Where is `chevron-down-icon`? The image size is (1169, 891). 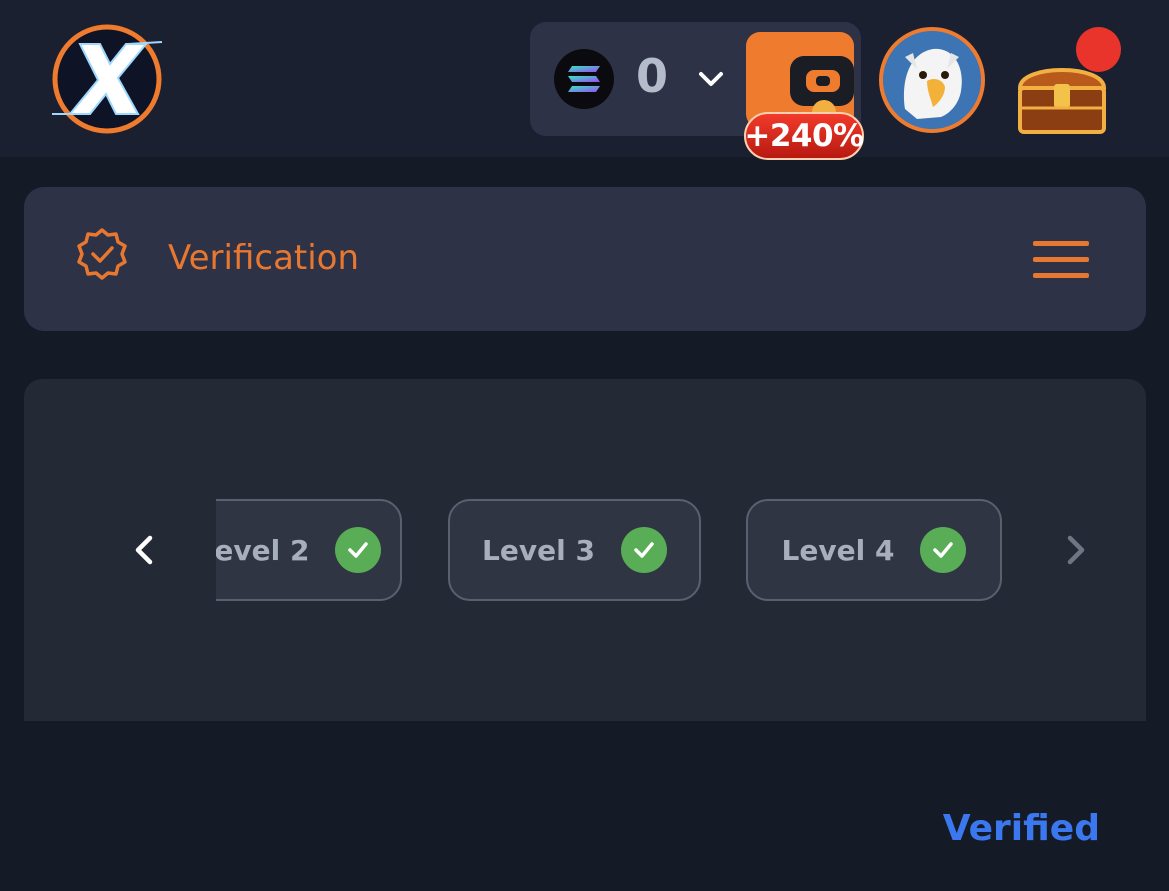 chevron-down-icon is located at coordinates (711, 79).